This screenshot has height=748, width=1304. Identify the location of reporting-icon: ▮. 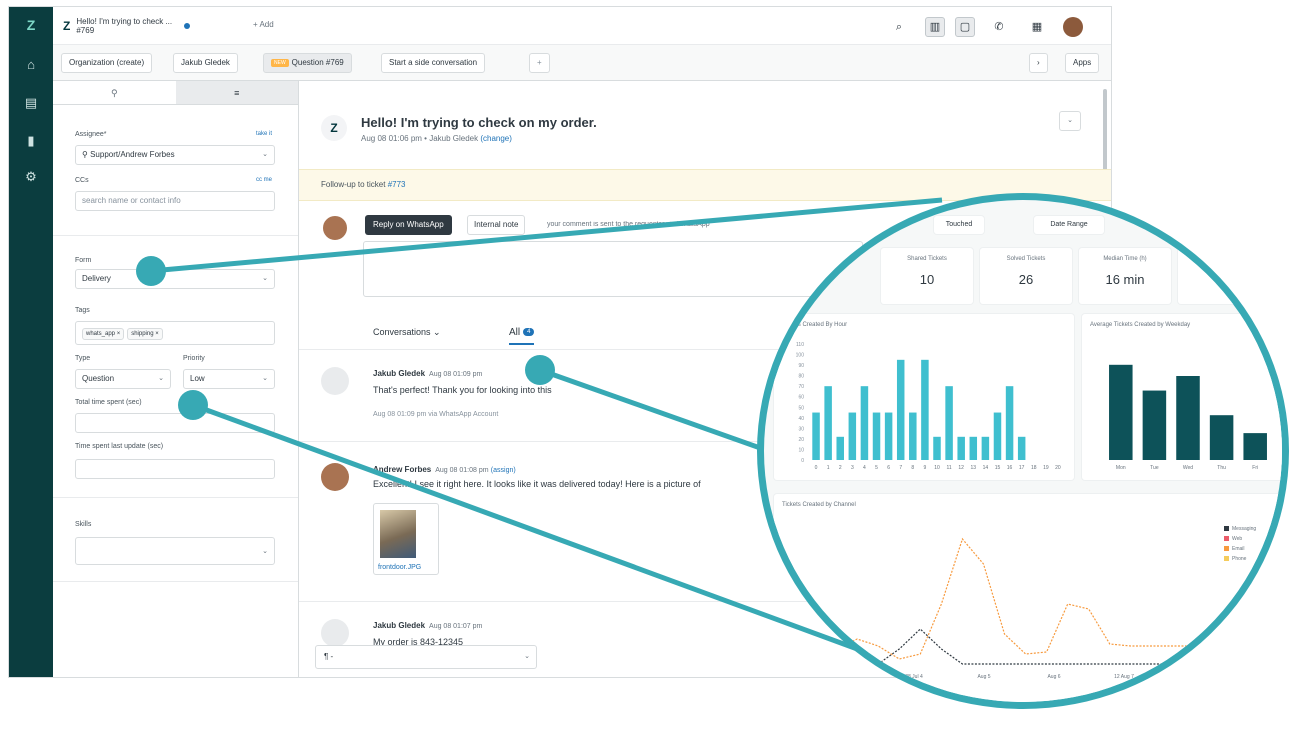
(31, 141).